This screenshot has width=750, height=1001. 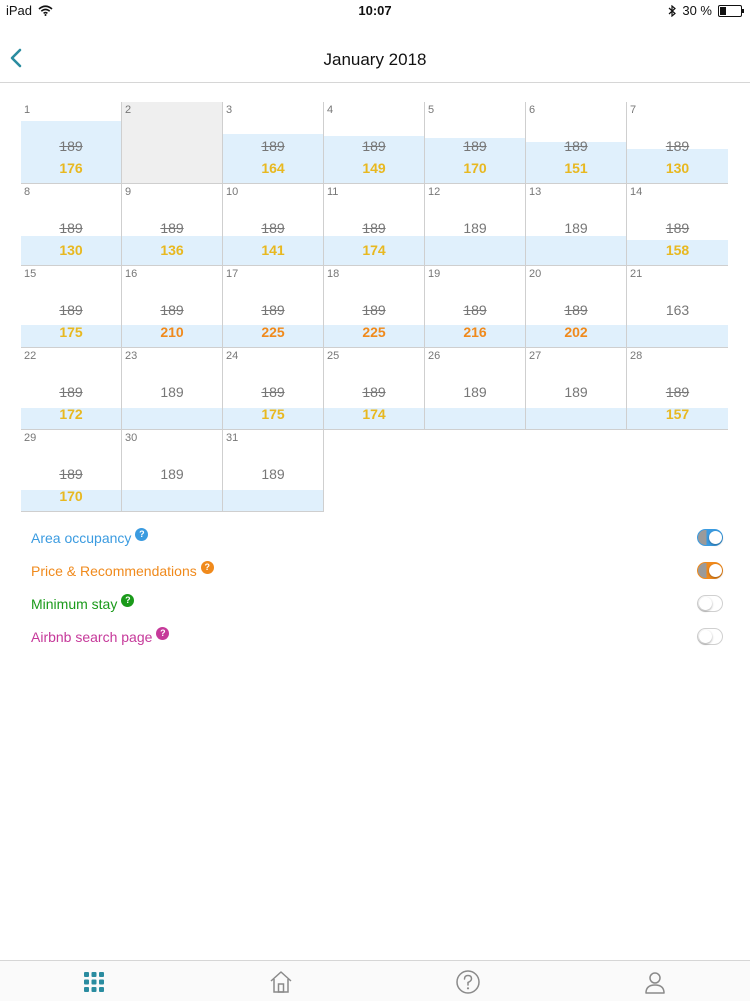 What do you see at coordinates (27, 110) in the screenshot?
I see `day-number: 1` at bounding box center [27, 110].